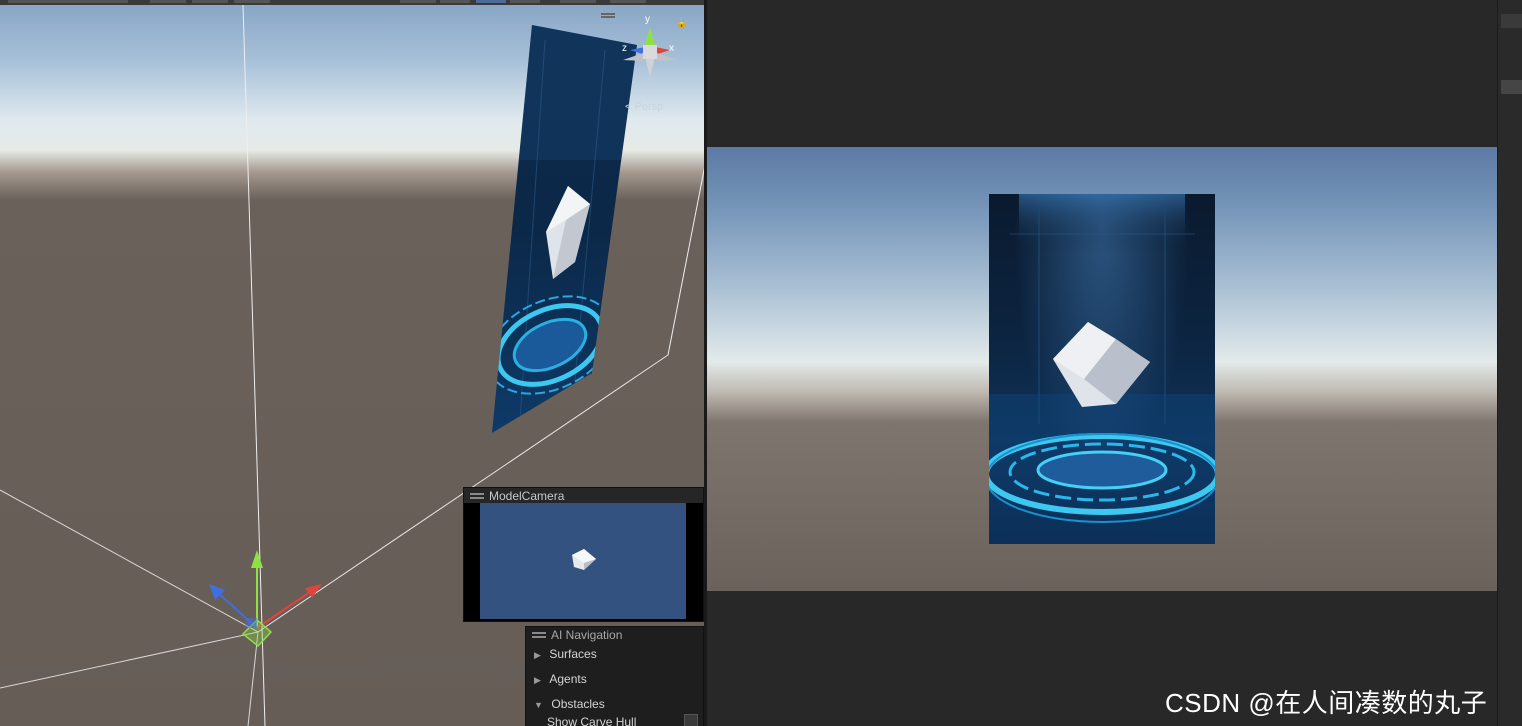 Image resolution: width=1522 pixels, height=726 pixels. What do you see at coordinates (568, 679) in the screenshot?
I see `foldout-label: Agents` at bounding box center [568, 679].